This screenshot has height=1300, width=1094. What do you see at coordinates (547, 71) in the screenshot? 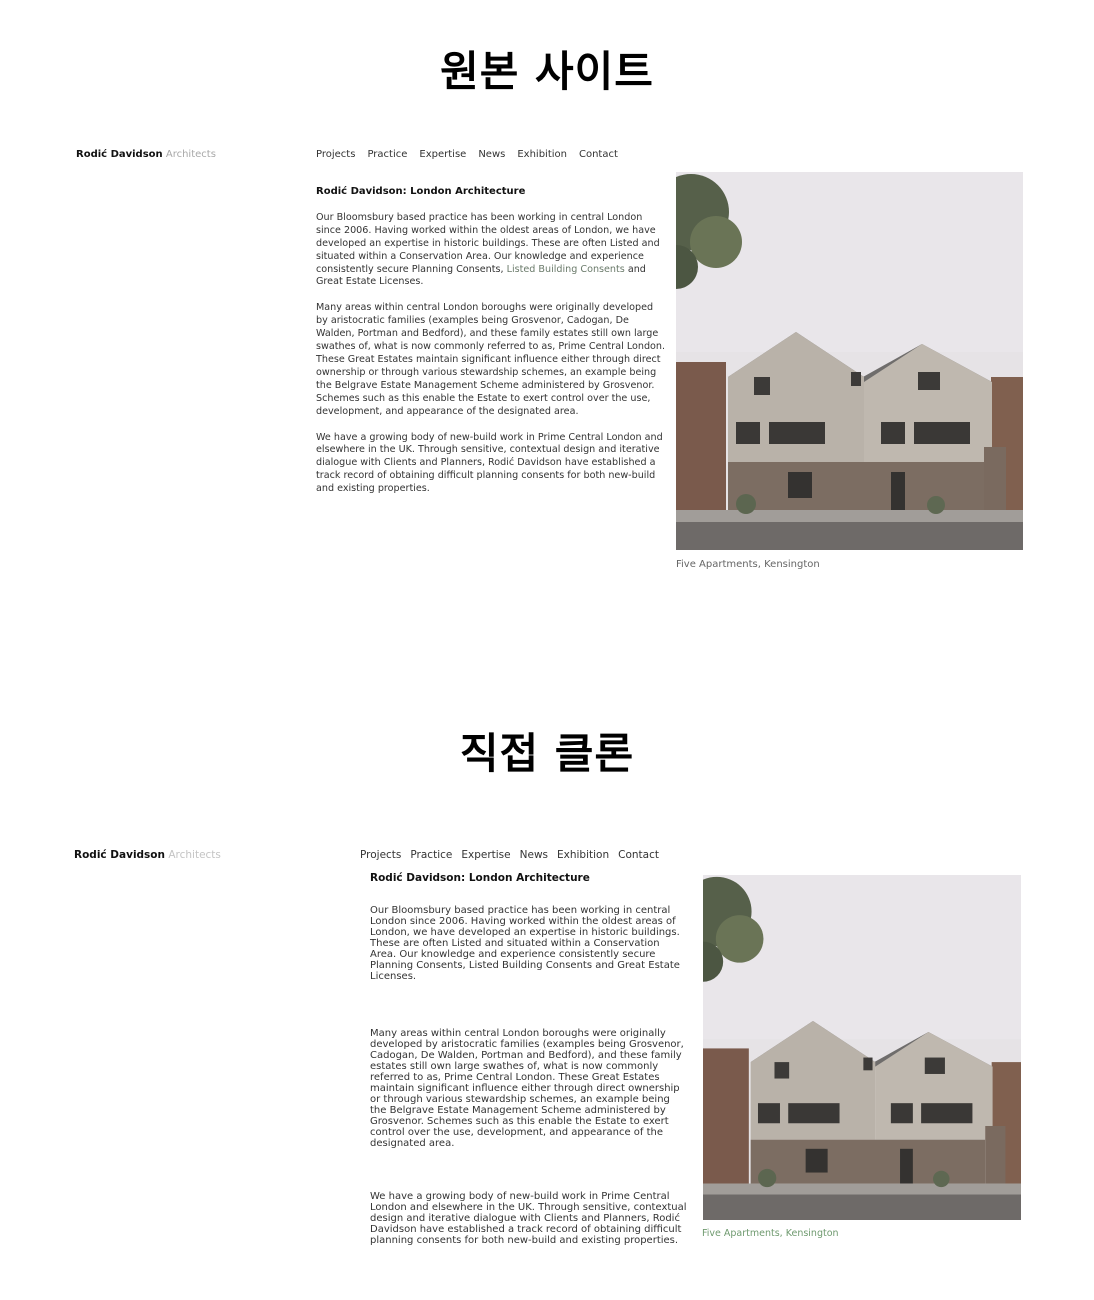
I see `original-site-heading: 원본 사이트` at bounding box center [547, 71].